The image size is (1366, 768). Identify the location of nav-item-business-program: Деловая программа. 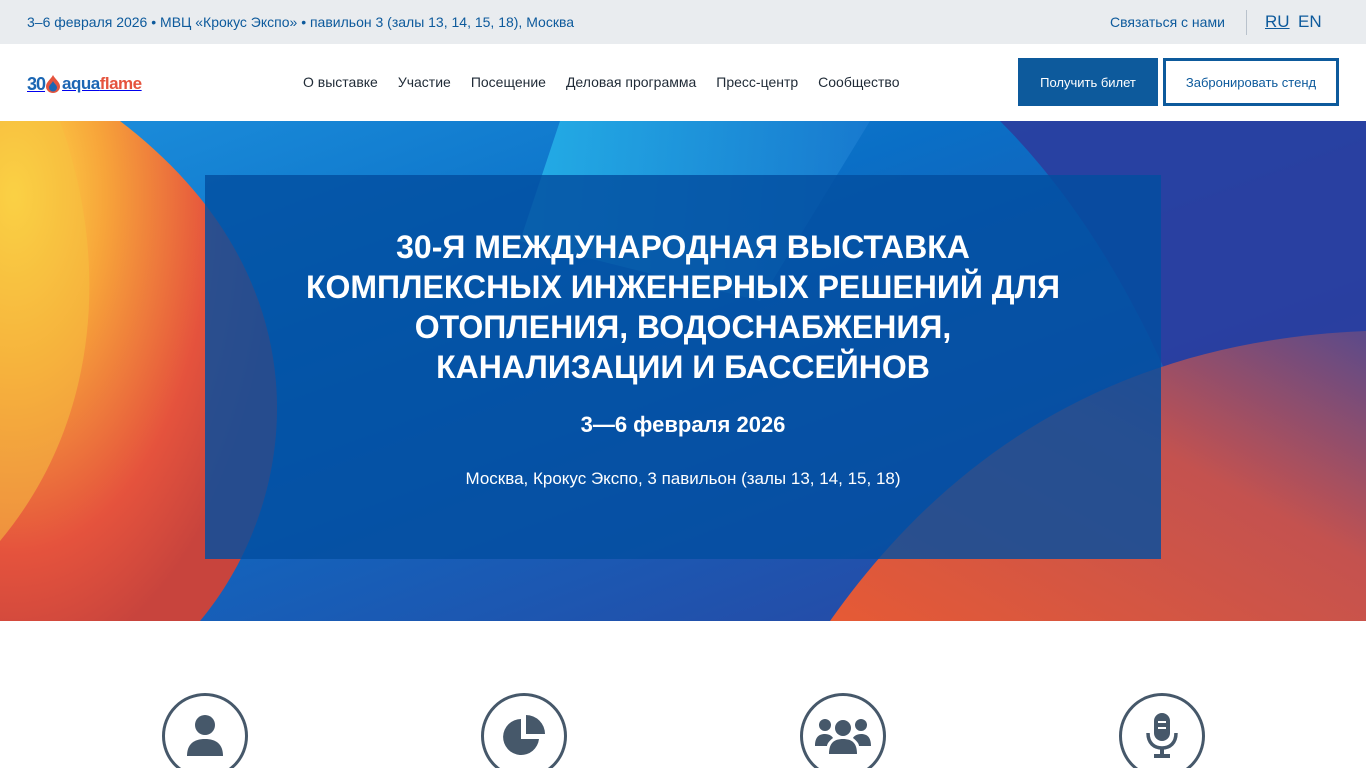
(631, 82).